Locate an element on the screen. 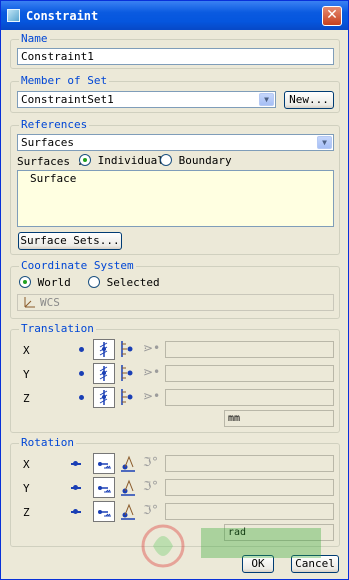 The width and height of the screenshot is (349, 580). csys-icon is located at coordinates (29, 302).